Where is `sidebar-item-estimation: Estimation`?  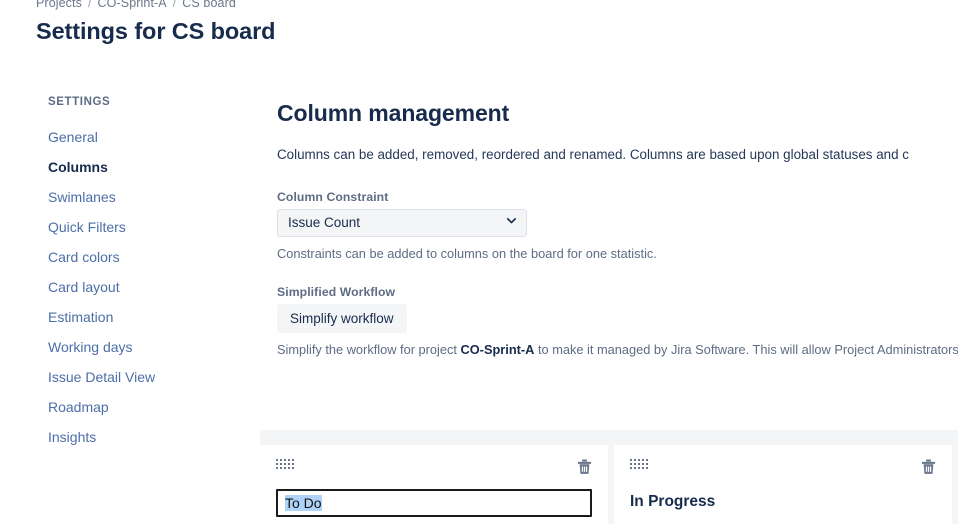
sidebar-item-estimation: Estimation is located at coordinates (143, 317).